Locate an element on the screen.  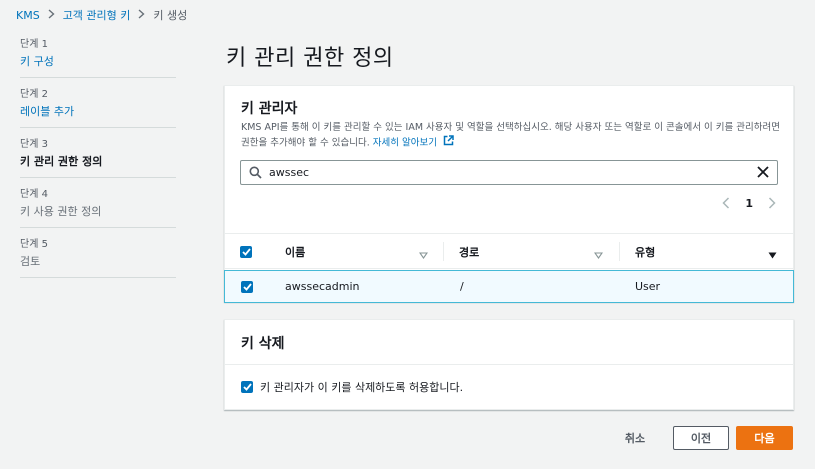
checkbox-label: 키 관리자가 이 키를 삭제하도록 허용합니다. is located at coordinates (362, 387).